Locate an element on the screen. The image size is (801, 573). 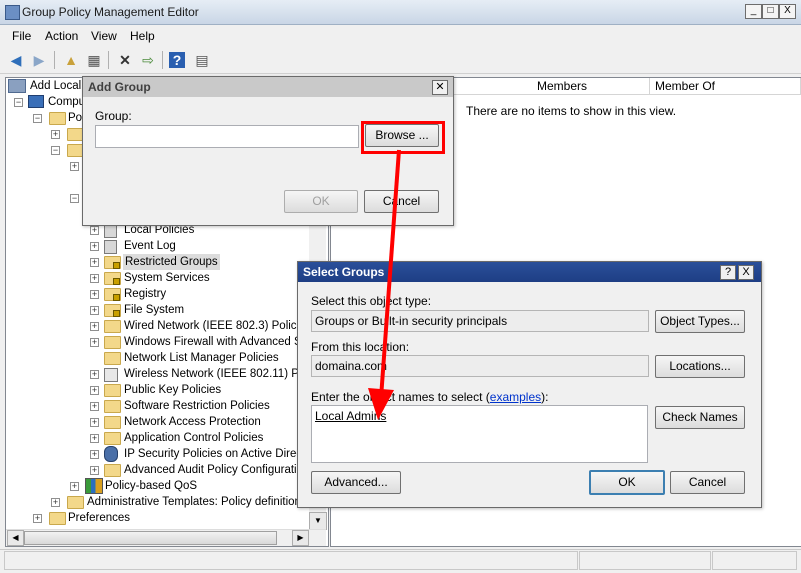
annotation-arrow is located at coordinates (384, 284).